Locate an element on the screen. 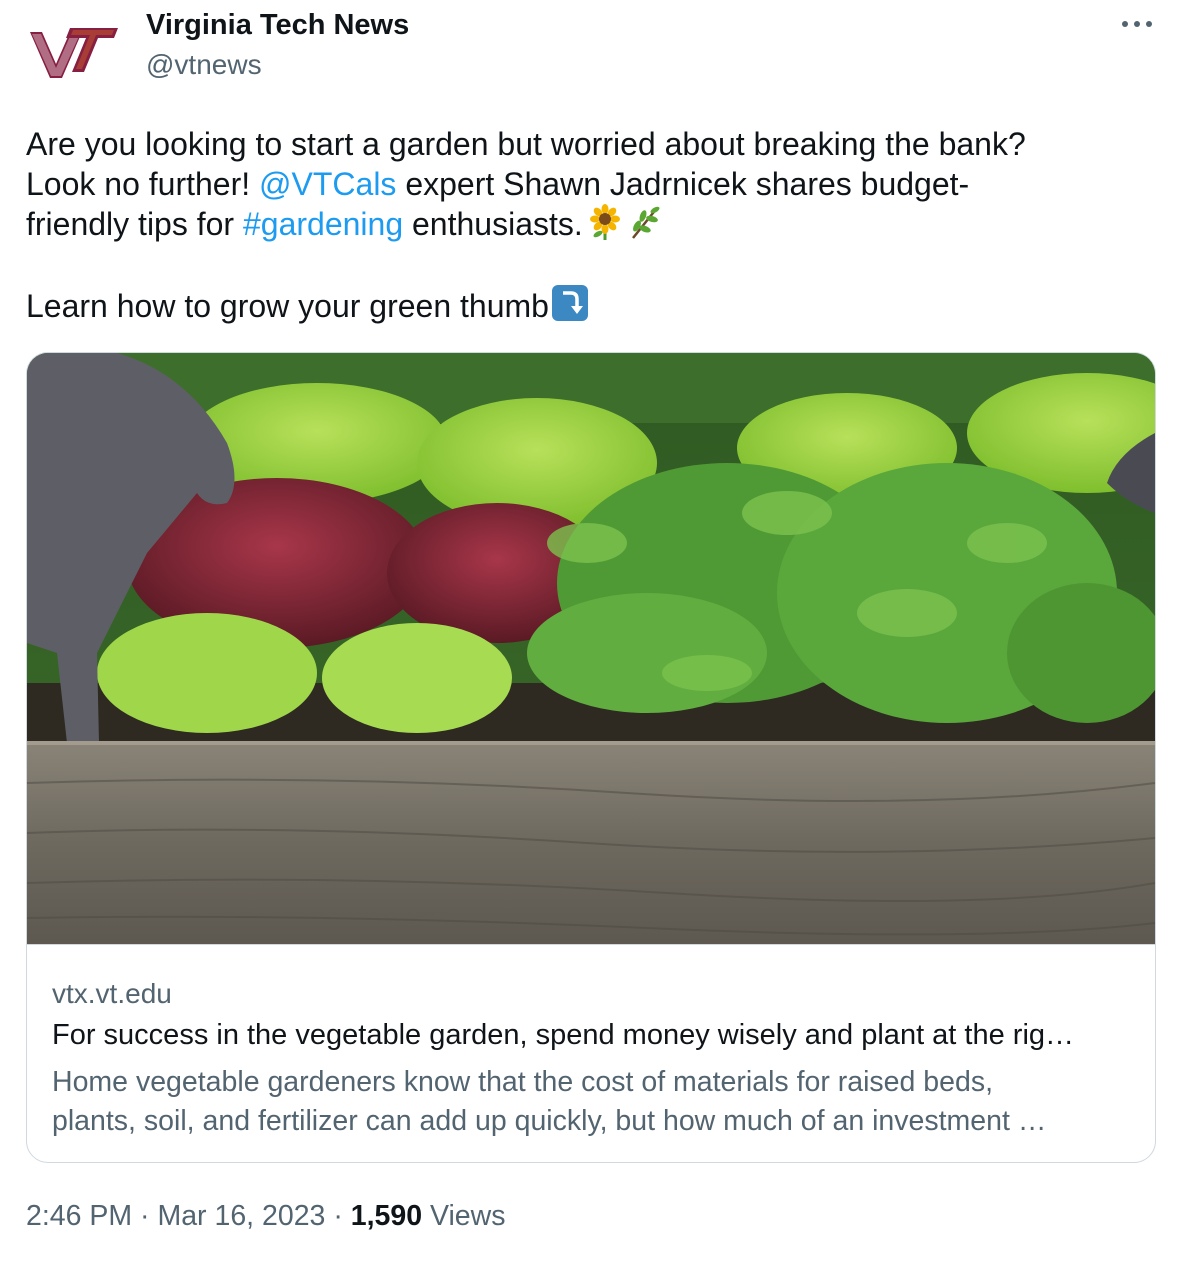 This screenshot has height=1264, width=1184. tweet-line: Learn how to grow your green thumb is located at coordinates (586, 305).